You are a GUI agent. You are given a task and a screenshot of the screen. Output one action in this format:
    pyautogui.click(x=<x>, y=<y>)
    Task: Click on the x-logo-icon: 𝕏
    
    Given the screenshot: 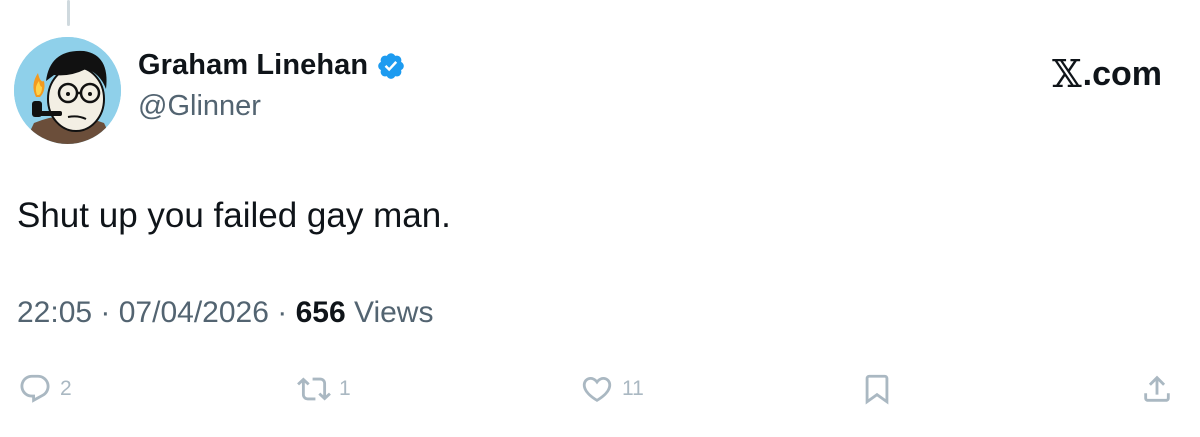 What is the action you would take?
    pyautogui.click(x=1067, y=74)
    